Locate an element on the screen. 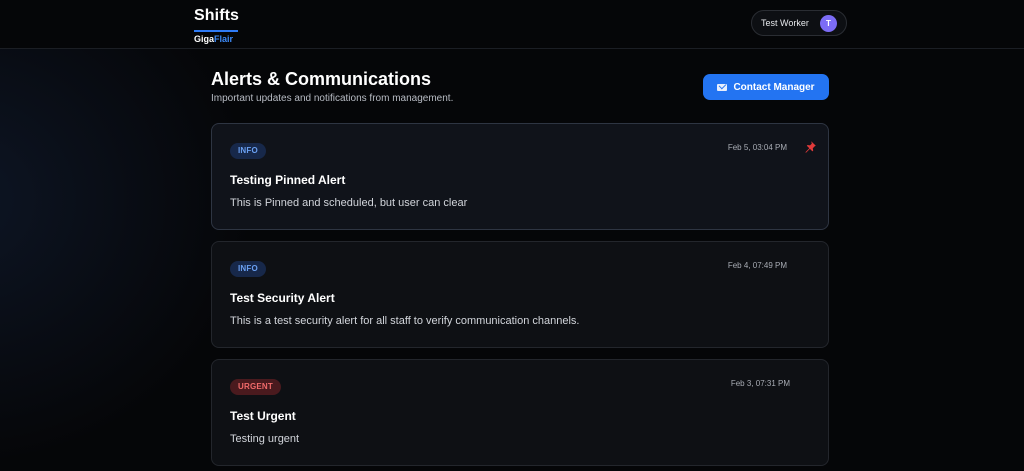  alert-title: Testing Pinned Alert is located at coordinates (288, 180).